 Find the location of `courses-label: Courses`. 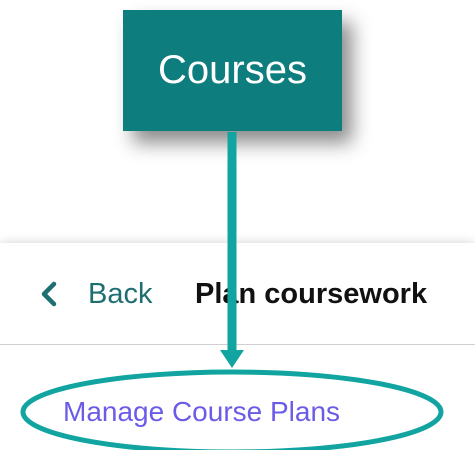

courses-label: Courses is located at coordinates (232, 70).